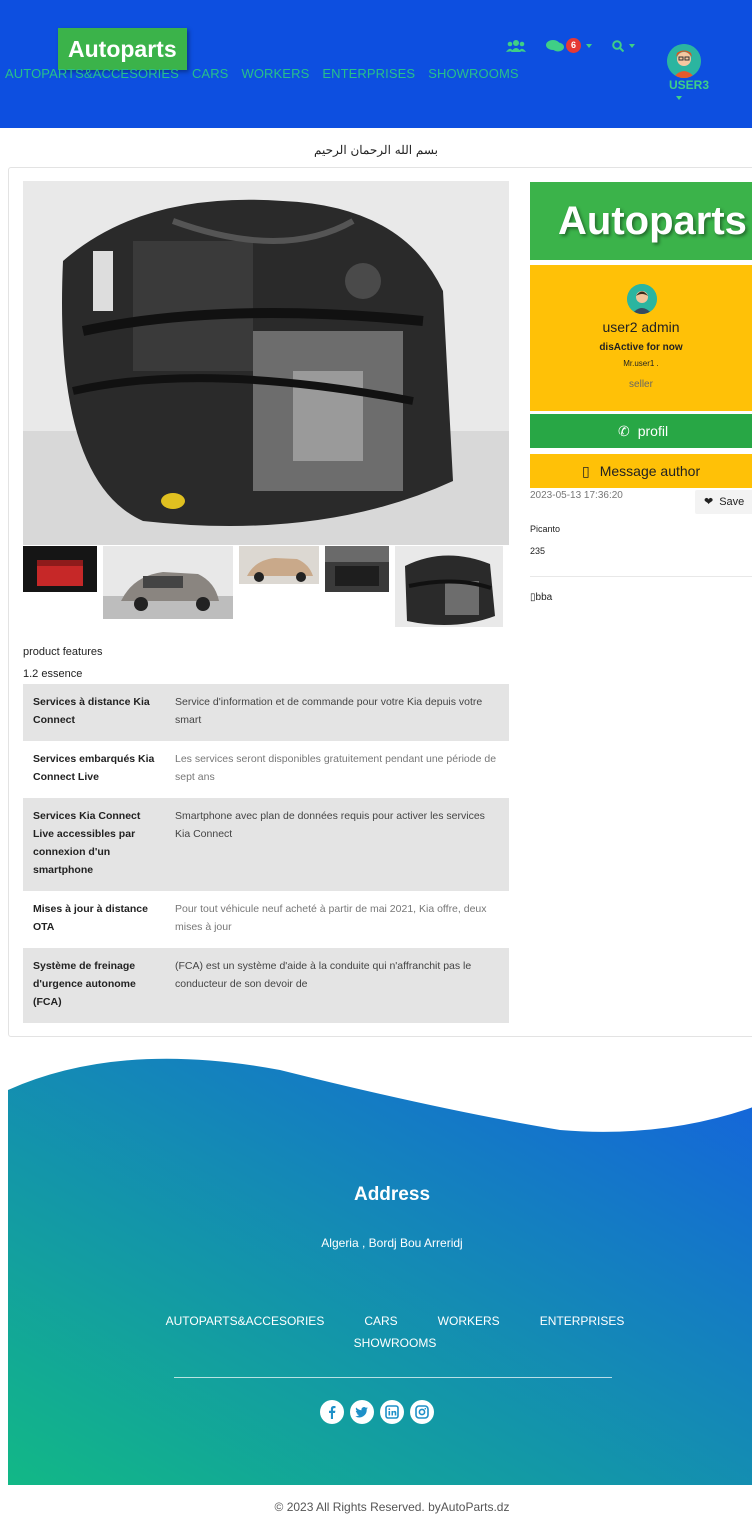 The width and height of the screenshot is (752, 1517). What do you see at coordinates (362, 1412) in the screenshot?
I see `twitter-icon` at bounding box center [362, 1412].